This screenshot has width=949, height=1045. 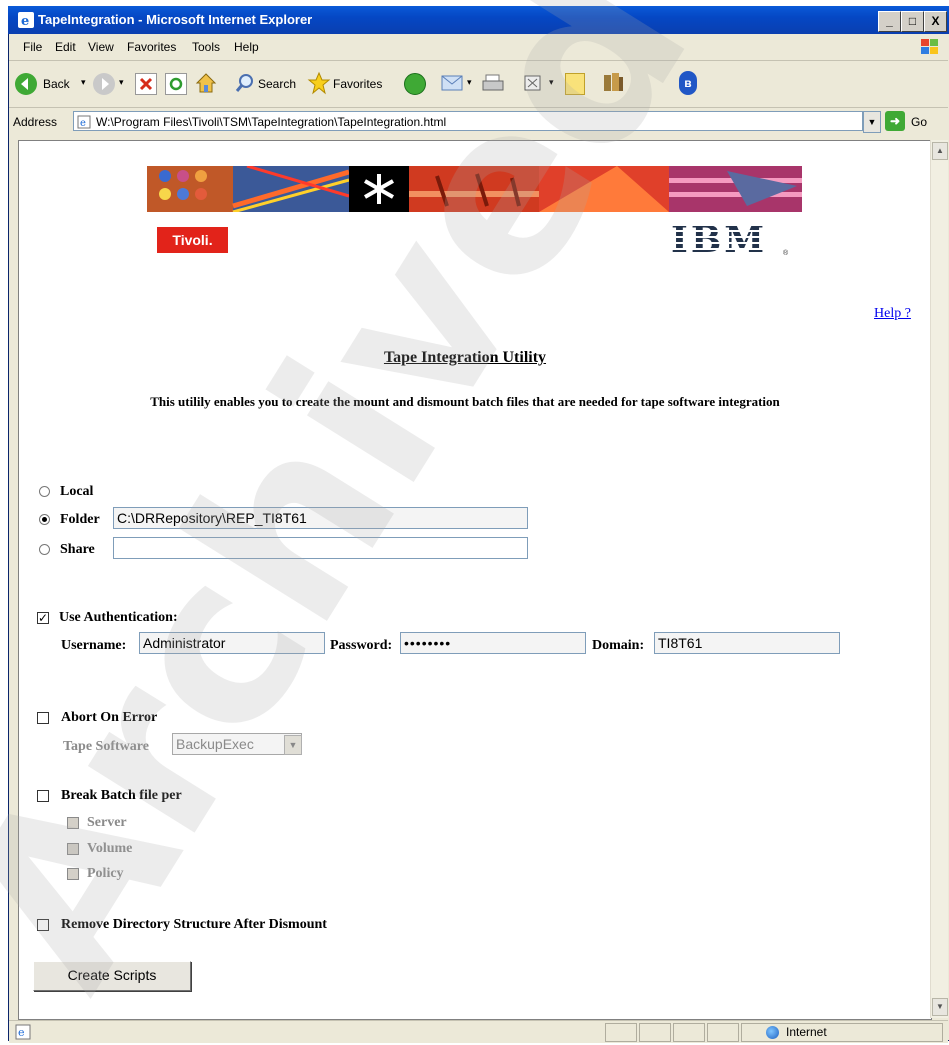 What do you see at coordinates (215, 744) in the screenshot?
I see `tape-software-value: BackupExec` at bounding box center [215, 744].